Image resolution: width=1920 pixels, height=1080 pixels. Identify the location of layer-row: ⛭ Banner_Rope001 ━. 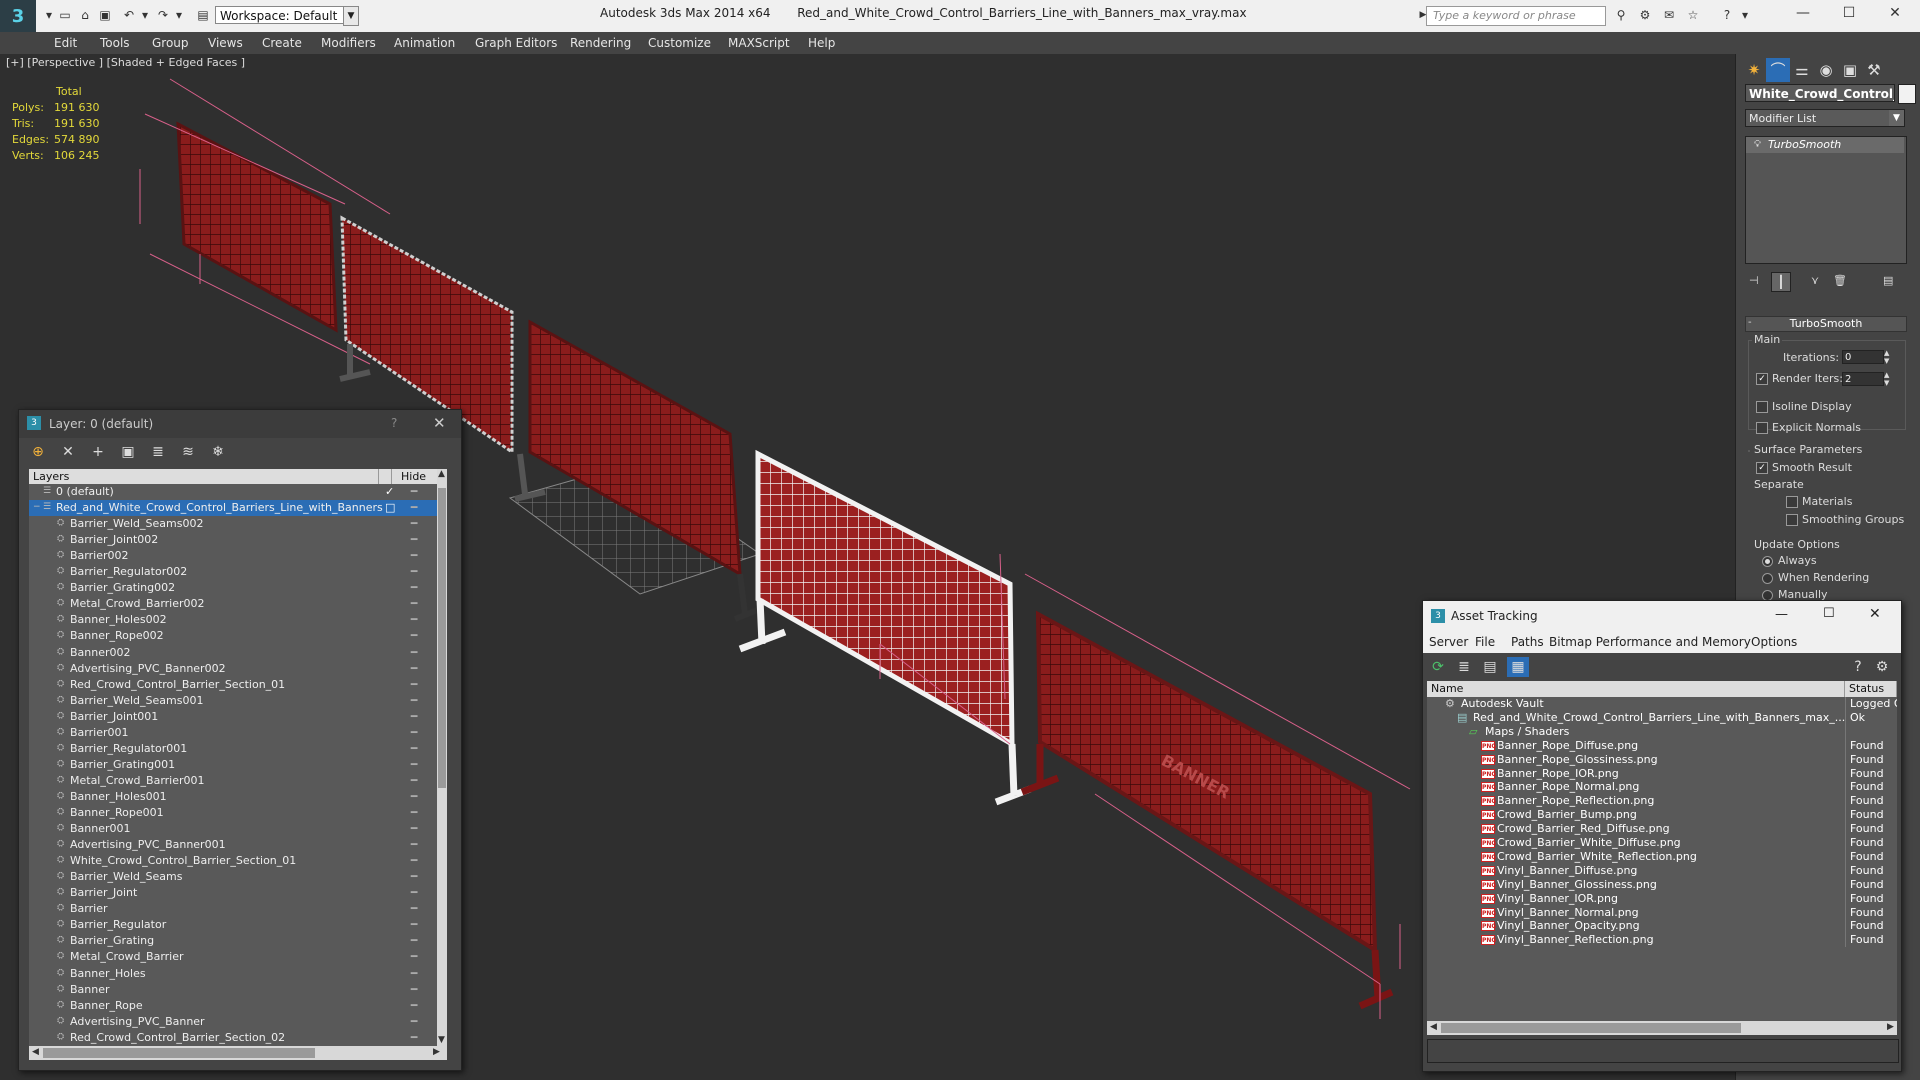
(233, 813).